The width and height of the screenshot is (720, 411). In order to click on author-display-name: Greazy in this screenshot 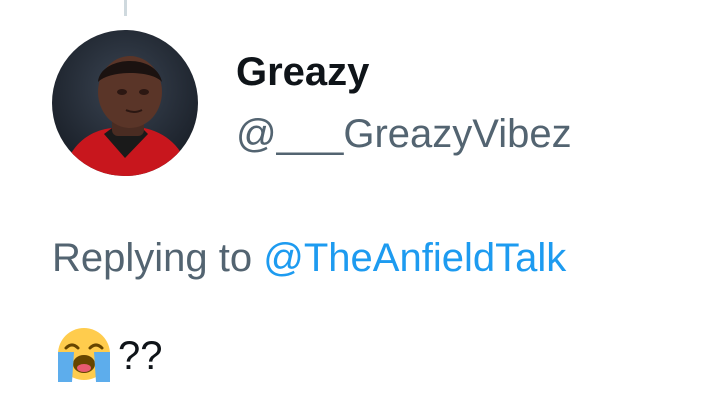, I will do `click(404, 72)`.